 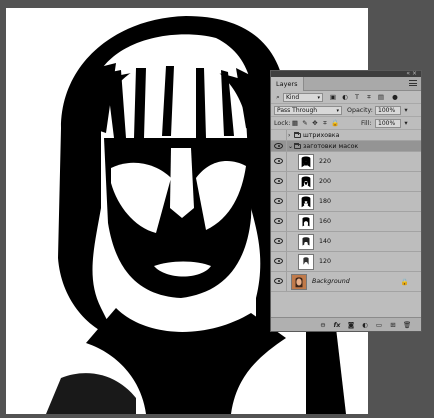 What do you see at coordinates (365, 325) in the screenshot?
I see `new-adjustment-icon: ◐` at bounding box center [365, 325].